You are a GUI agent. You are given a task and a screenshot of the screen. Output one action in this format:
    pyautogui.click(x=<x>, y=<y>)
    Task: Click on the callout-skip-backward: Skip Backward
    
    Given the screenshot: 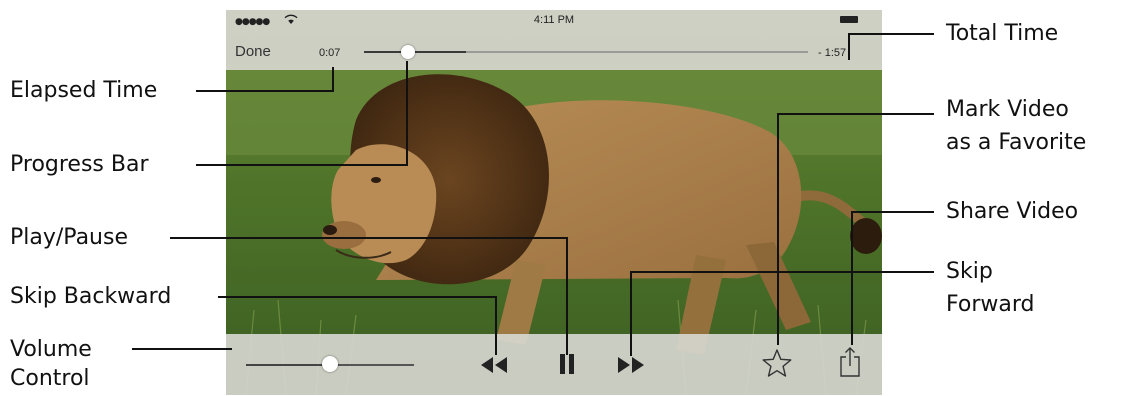 What is the action you would take?
    pyautogui.click(x=91, y=296)
    